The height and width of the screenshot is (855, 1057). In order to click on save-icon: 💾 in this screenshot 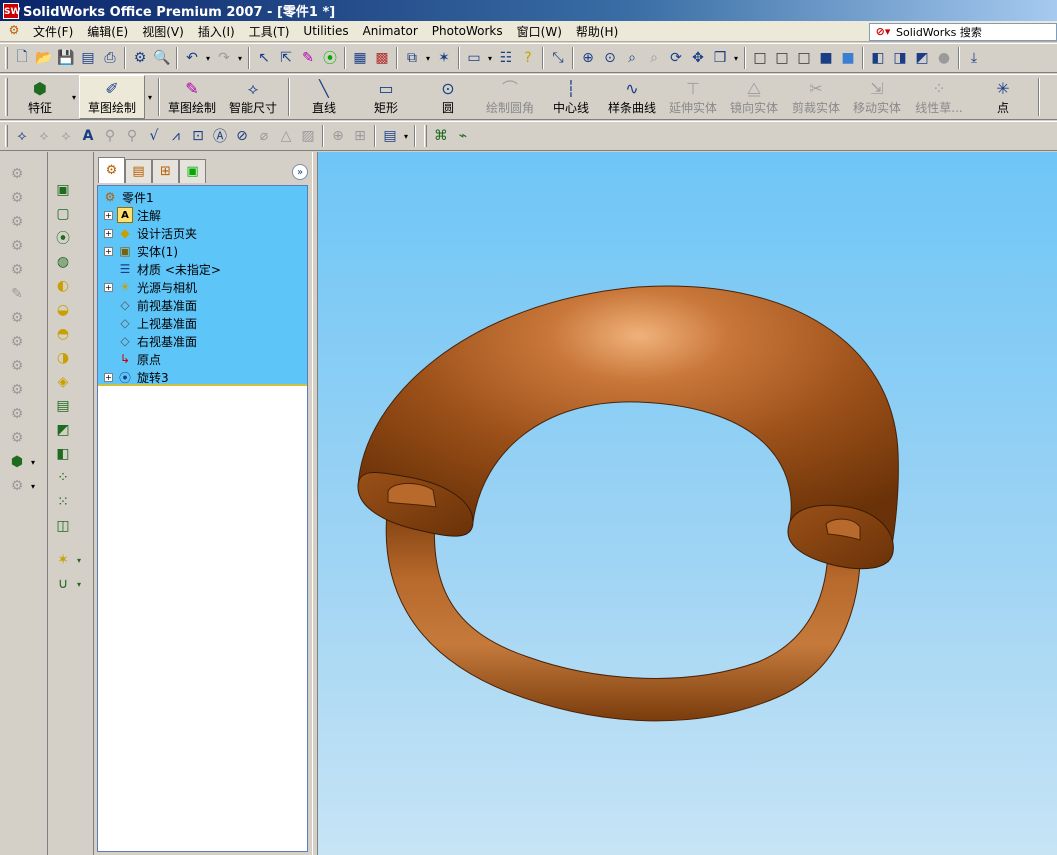, I will do `click(66, 58)`.